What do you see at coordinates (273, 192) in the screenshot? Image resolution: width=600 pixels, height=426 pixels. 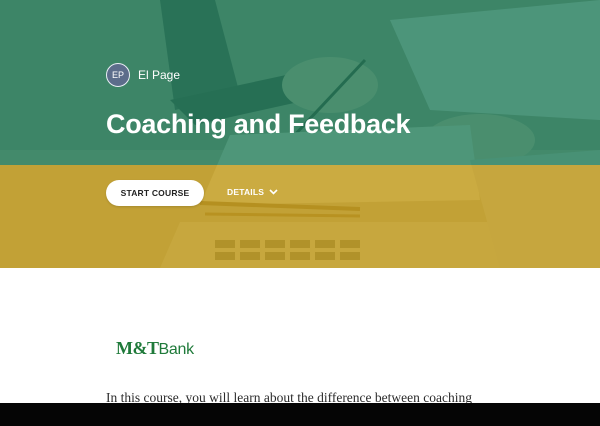 I see `chevron-down-icon` at bounding box center [273, 192].